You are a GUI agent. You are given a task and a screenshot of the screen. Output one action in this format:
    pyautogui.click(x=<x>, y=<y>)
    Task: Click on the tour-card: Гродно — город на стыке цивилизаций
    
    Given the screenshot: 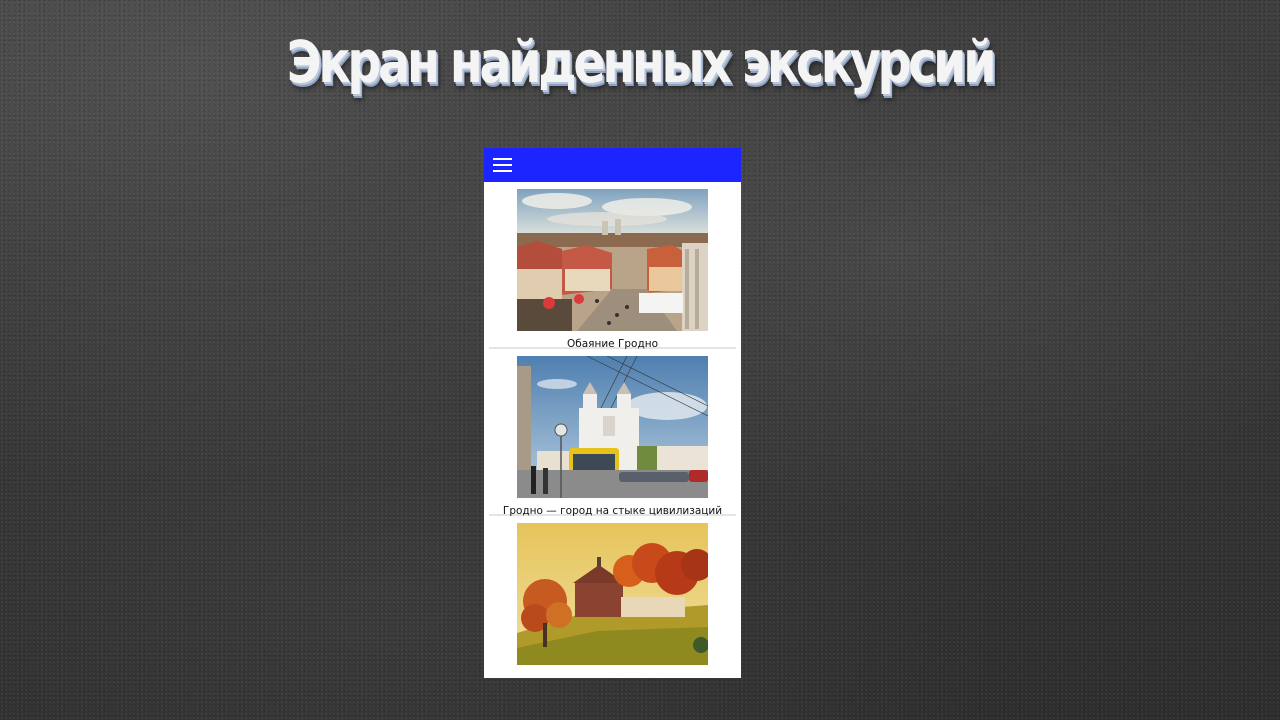 What is the action you would take?
    pyautogui.click(x=612, y=433)
    